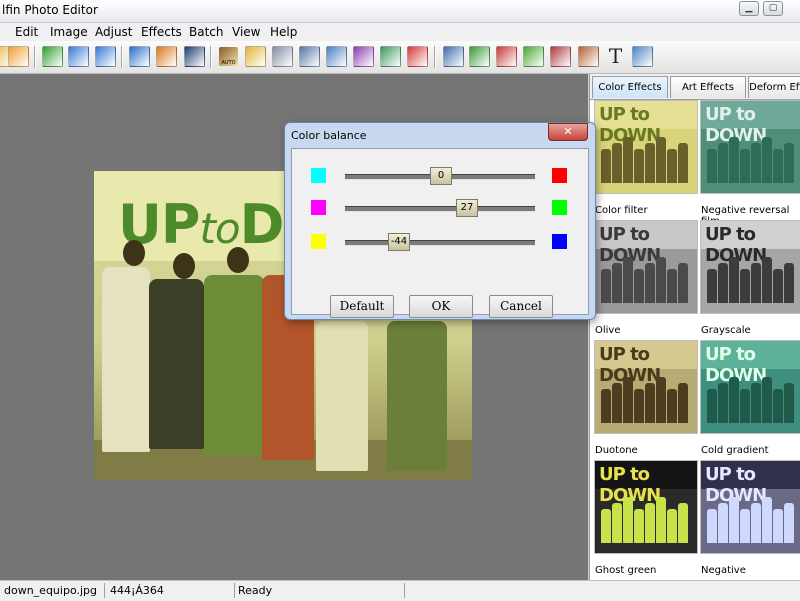 The height and width of the screenshot is (601, 800). Describe the element at coordinates (642, 56) in the screenshot. I see `layout-button` at that location.